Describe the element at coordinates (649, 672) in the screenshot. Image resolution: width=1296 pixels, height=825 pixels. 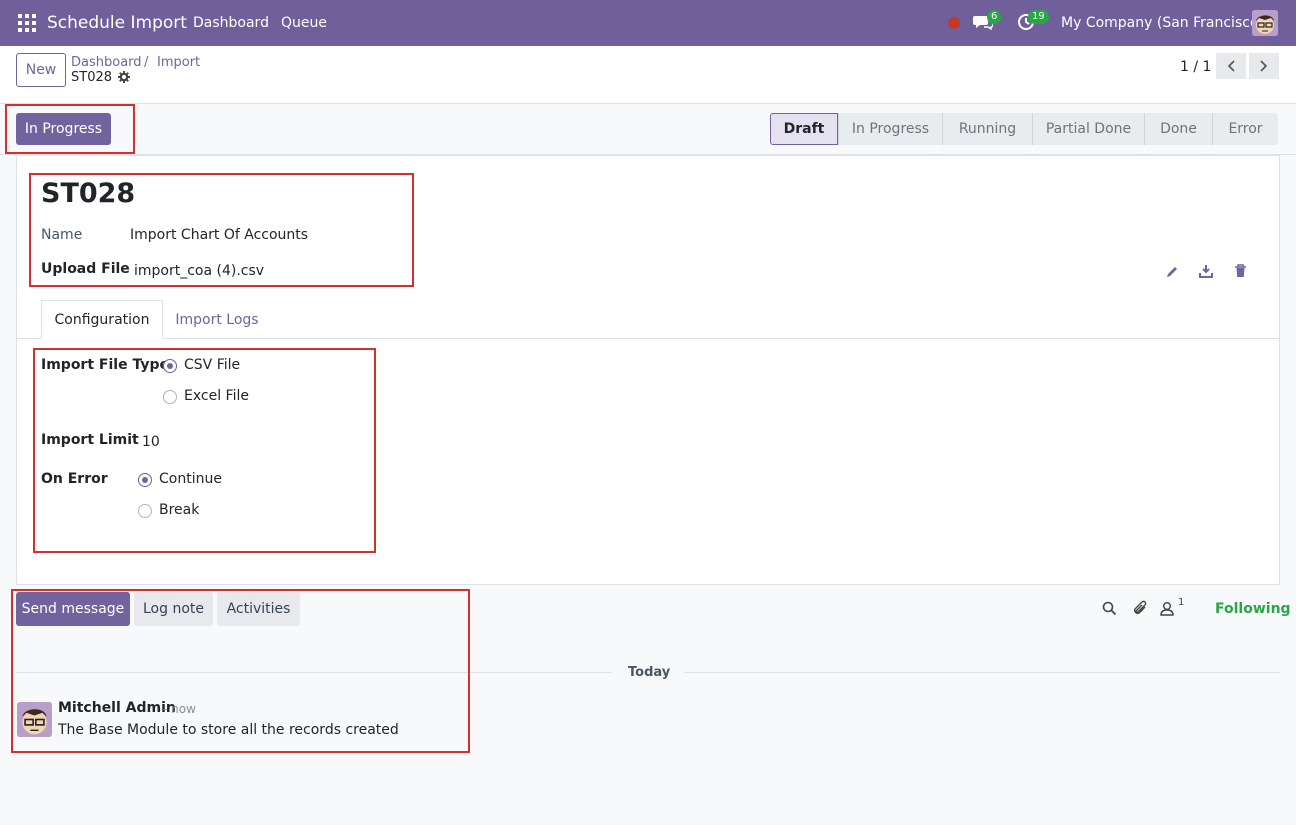
I see `date-separator: Today` at that location.